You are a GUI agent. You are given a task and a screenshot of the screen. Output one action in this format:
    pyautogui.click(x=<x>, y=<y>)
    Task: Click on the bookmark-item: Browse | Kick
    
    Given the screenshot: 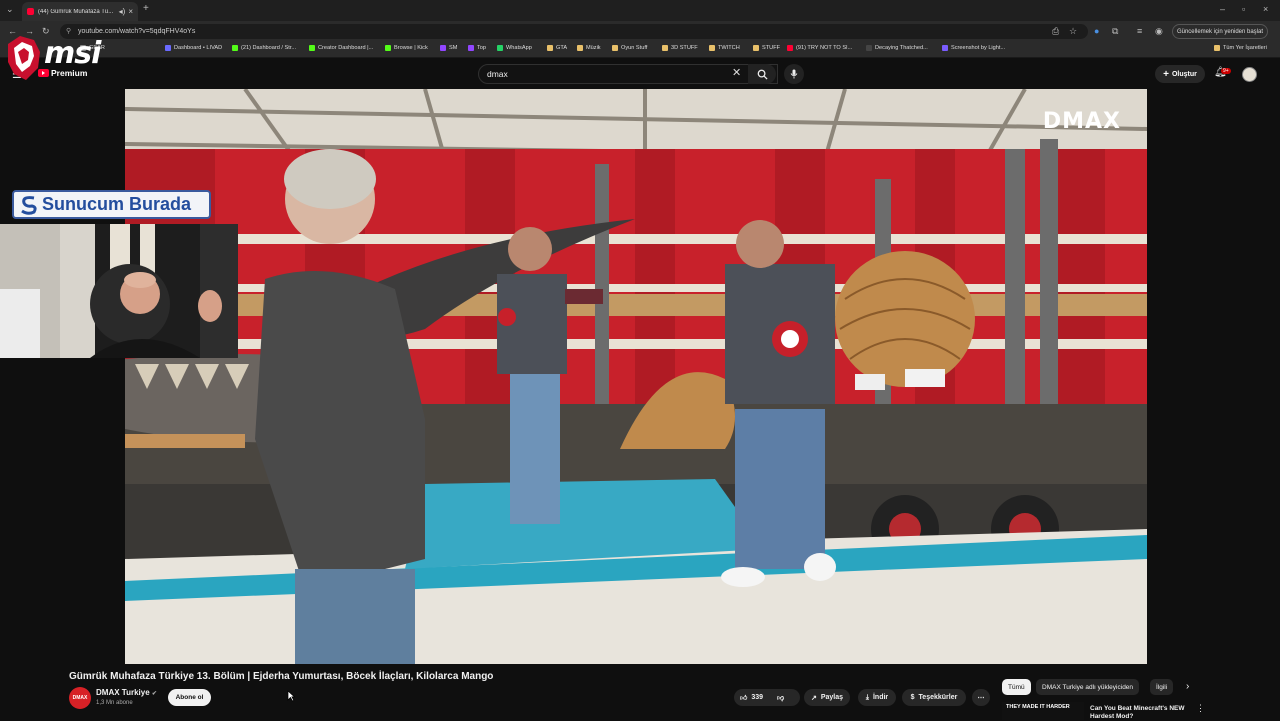 What is the action you would take?
    pyautogui.click(x=406, y=48)
    